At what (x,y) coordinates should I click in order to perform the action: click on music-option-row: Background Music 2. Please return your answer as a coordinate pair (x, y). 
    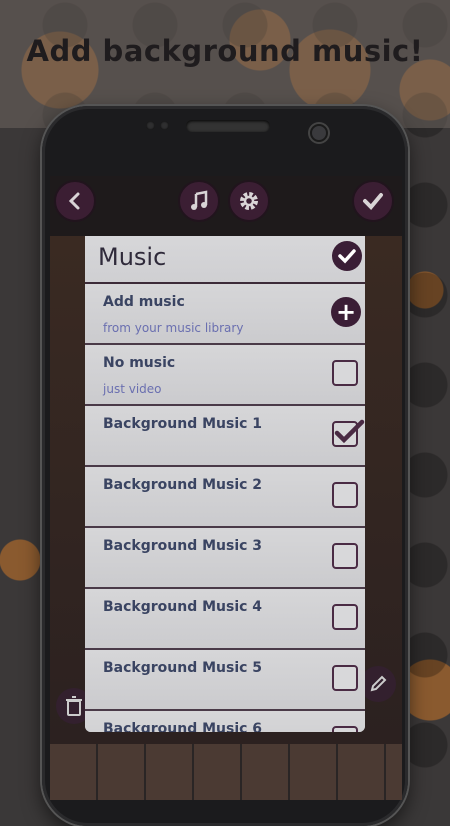
    Looking at the image, I should click on (225, 497).